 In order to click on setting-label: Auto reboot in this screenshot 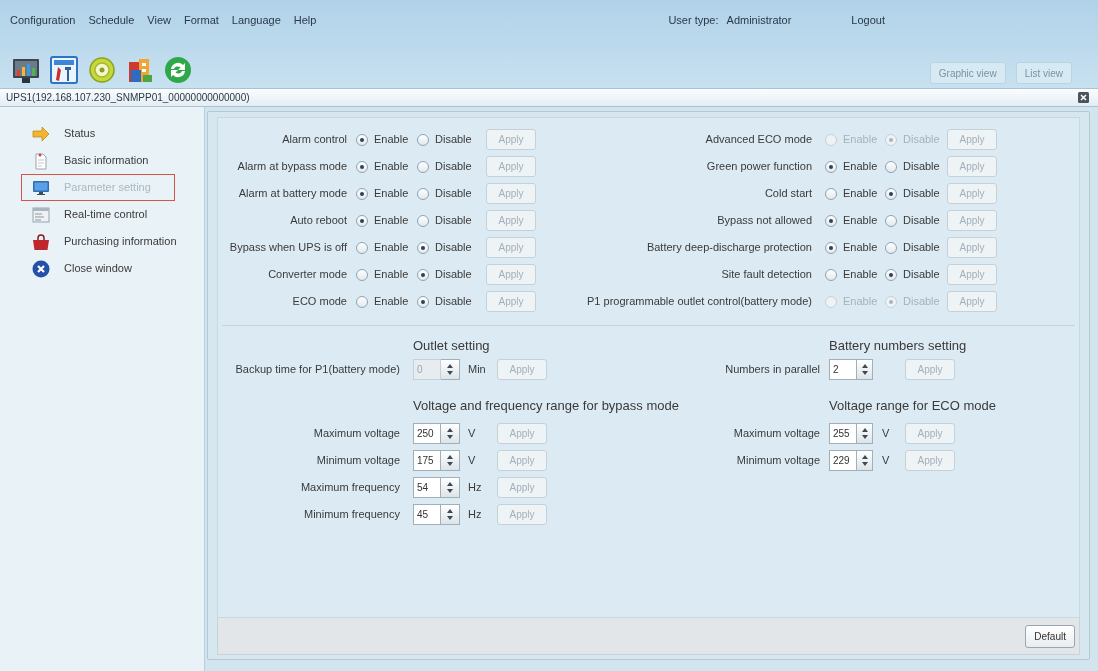, I will do `click(318, 221)`.